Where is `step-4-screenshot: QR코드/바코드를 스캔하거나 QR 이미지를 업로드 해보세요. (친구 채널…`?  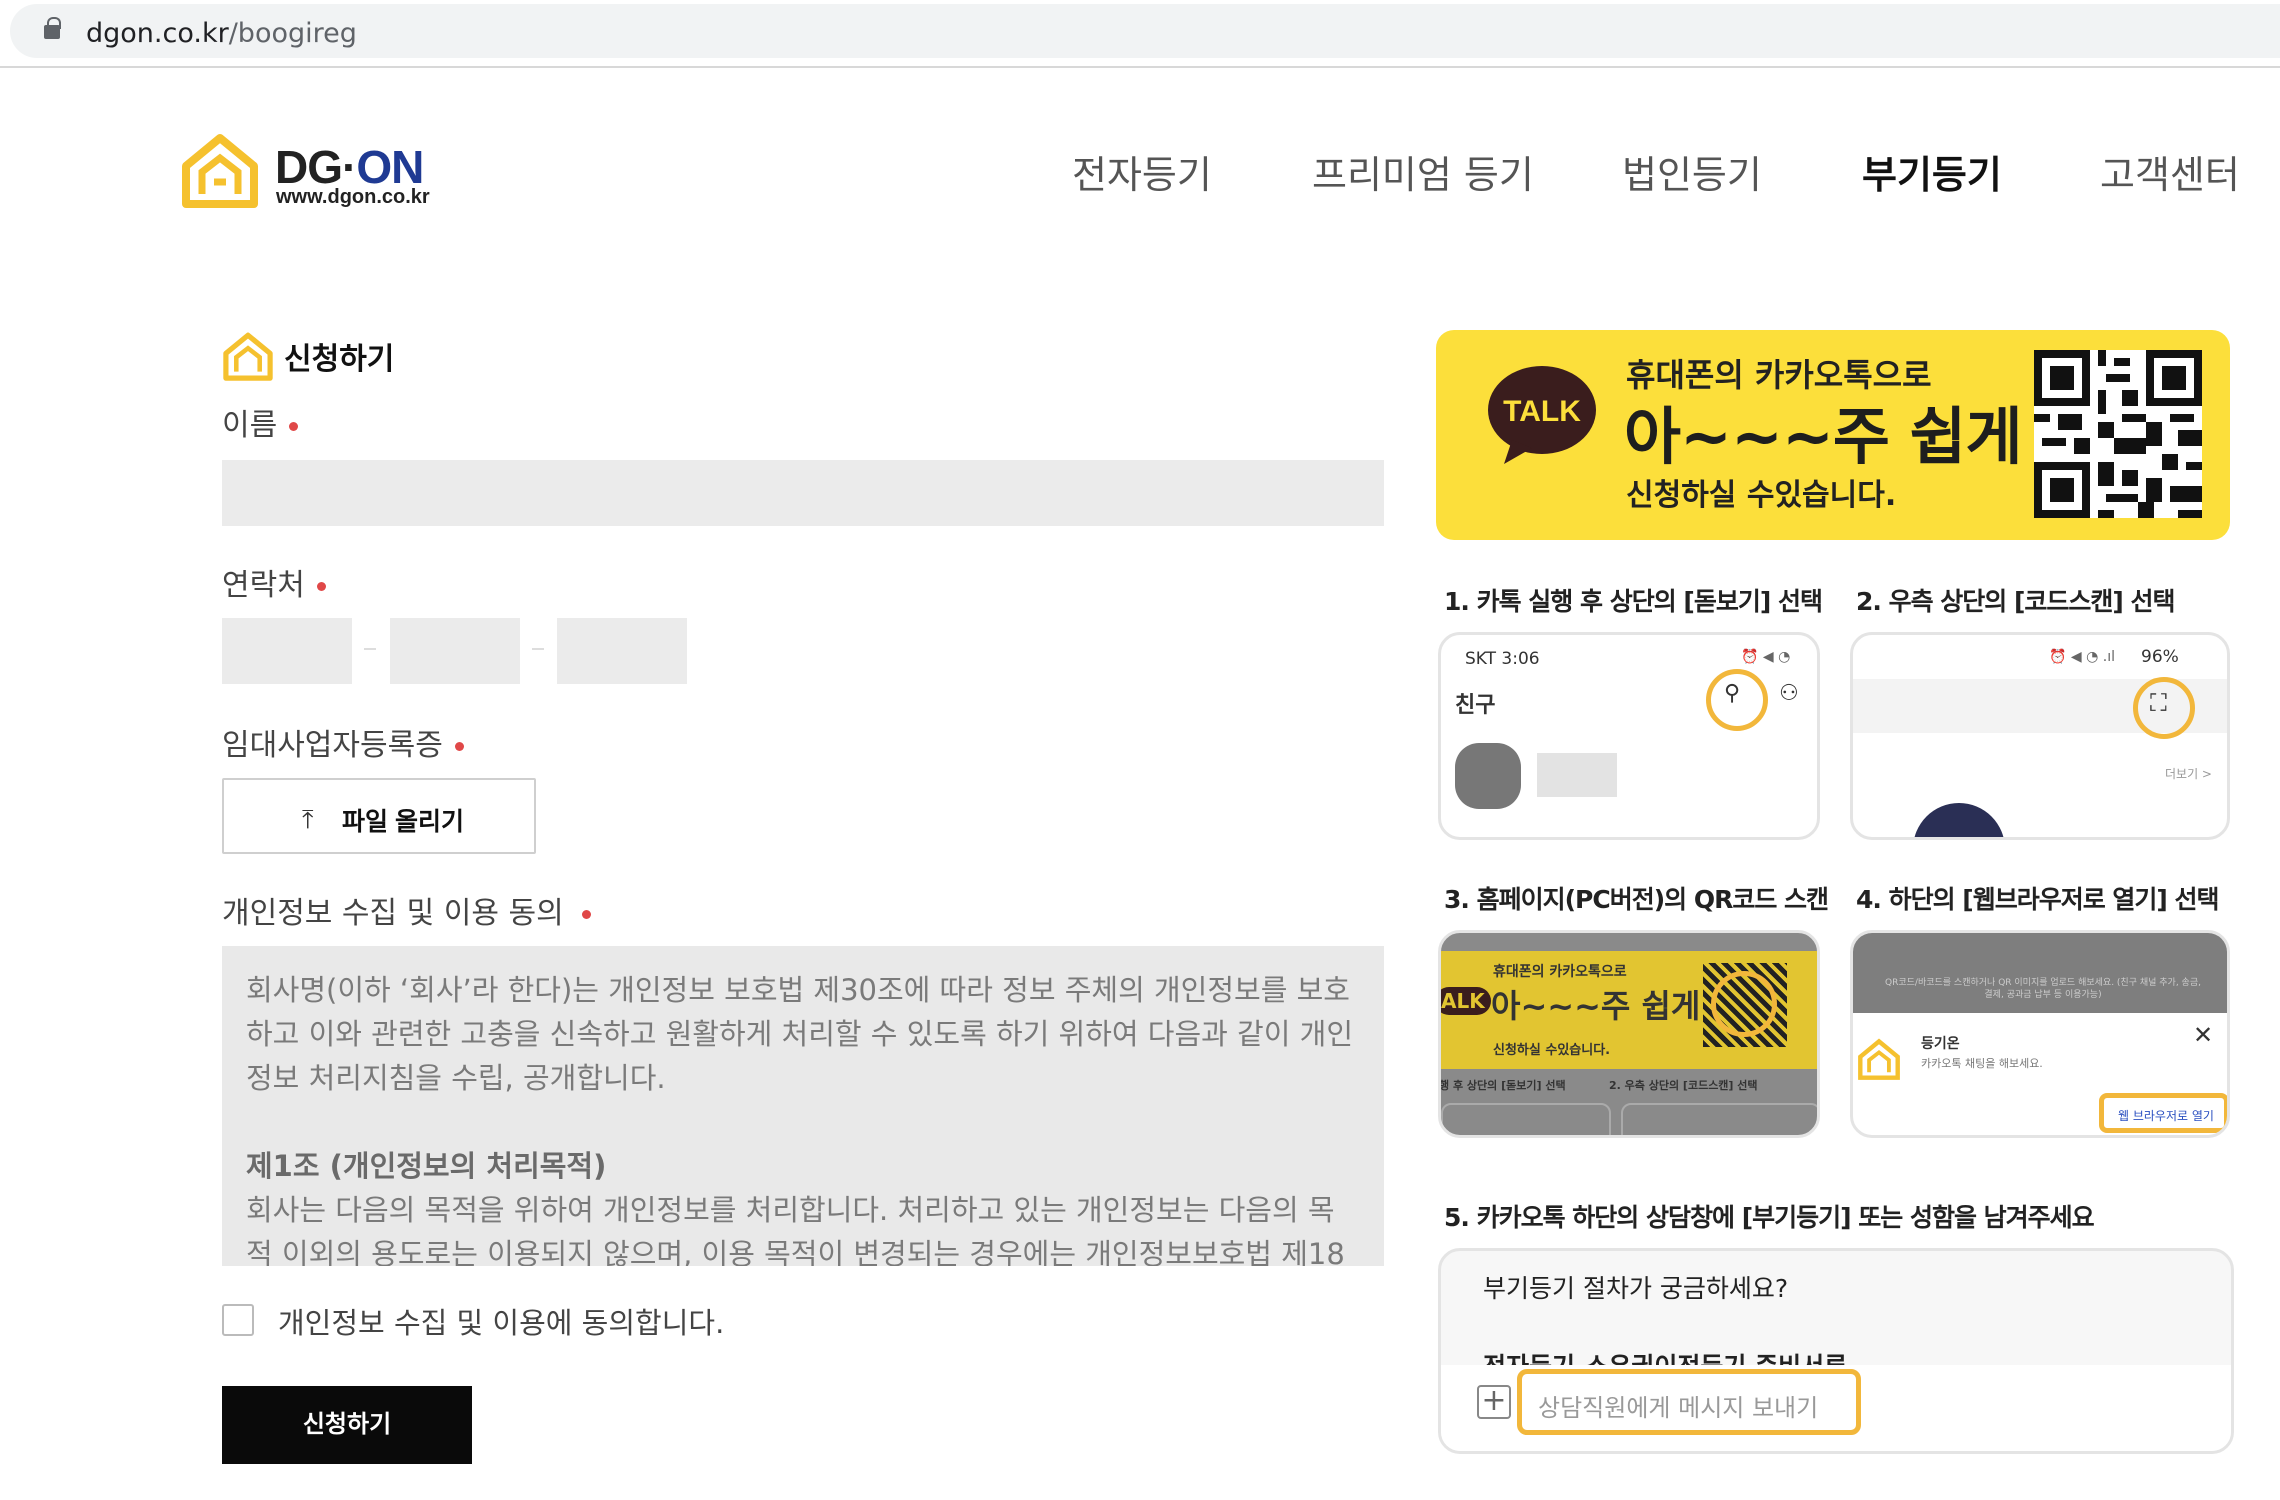 step-4-screenshot: QR코드/바코드를 스캔하거나 QR 이미지를 업로드 해보세요. (친구 채널… is located at coordinates (2040, 1034).